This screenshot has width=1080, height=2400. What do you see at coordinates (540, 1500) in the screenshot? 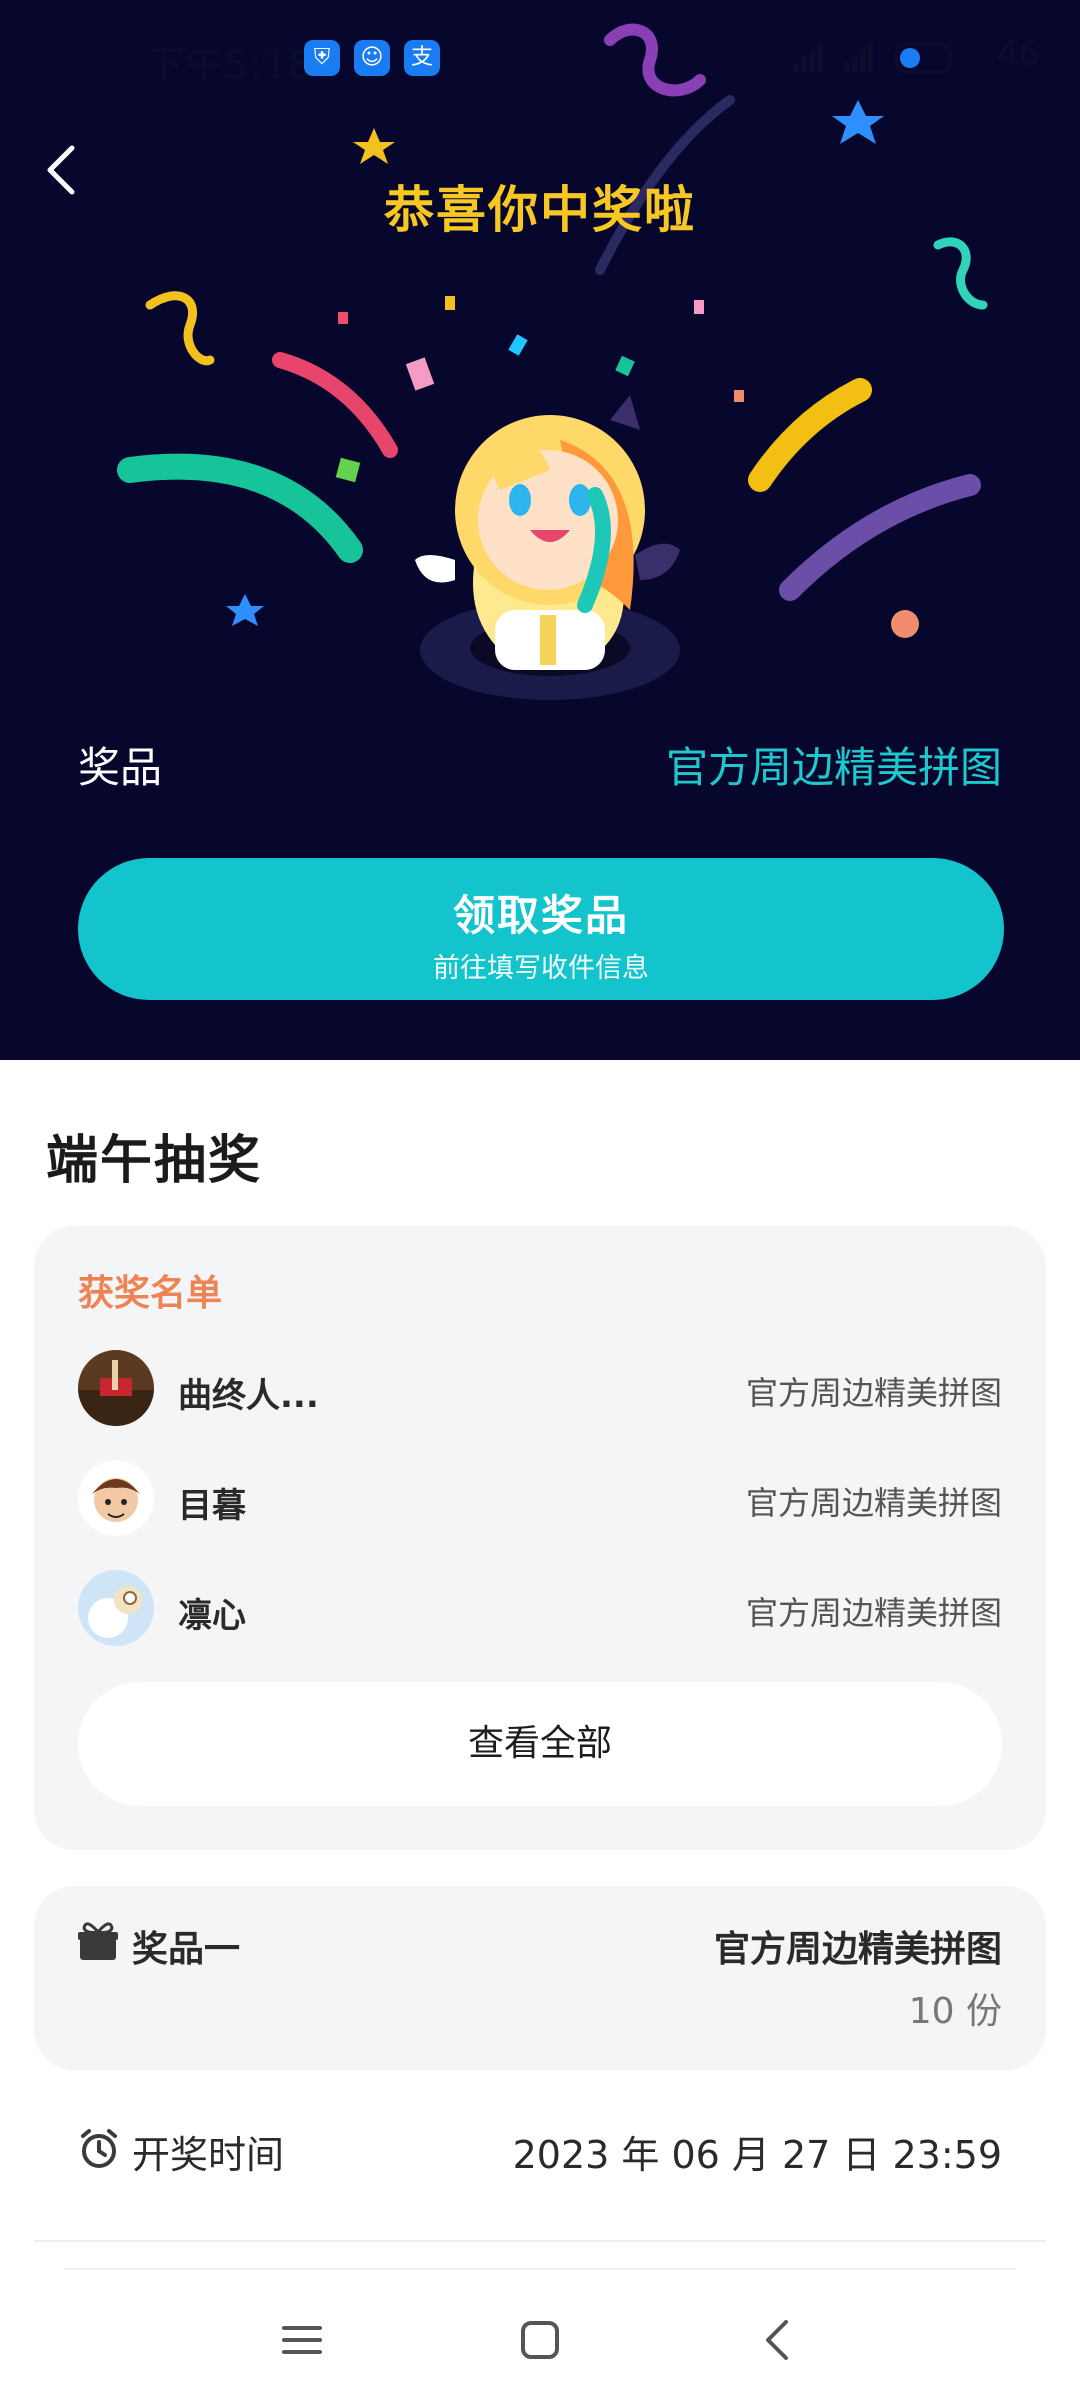
I see `winner-row: 目暮 官方周边精美拼图` at bounding box center [540, 1500].